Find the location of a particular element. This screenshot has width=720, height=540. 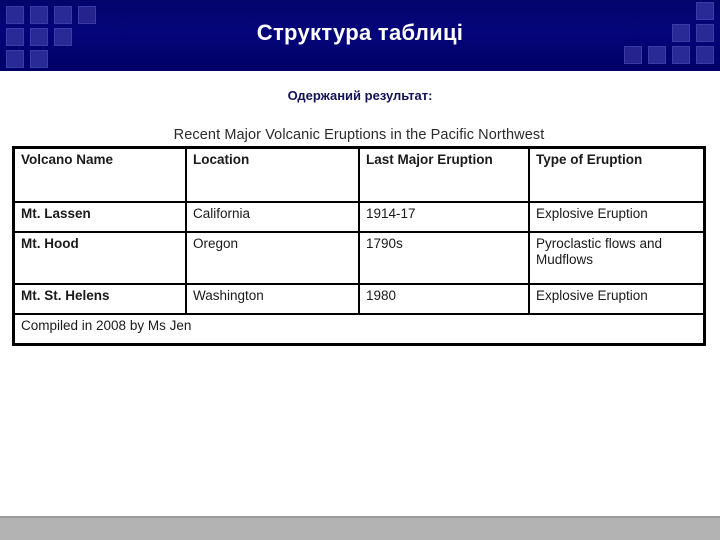

cell-last-eruption: 1790s is located at coordinates (444, 258).